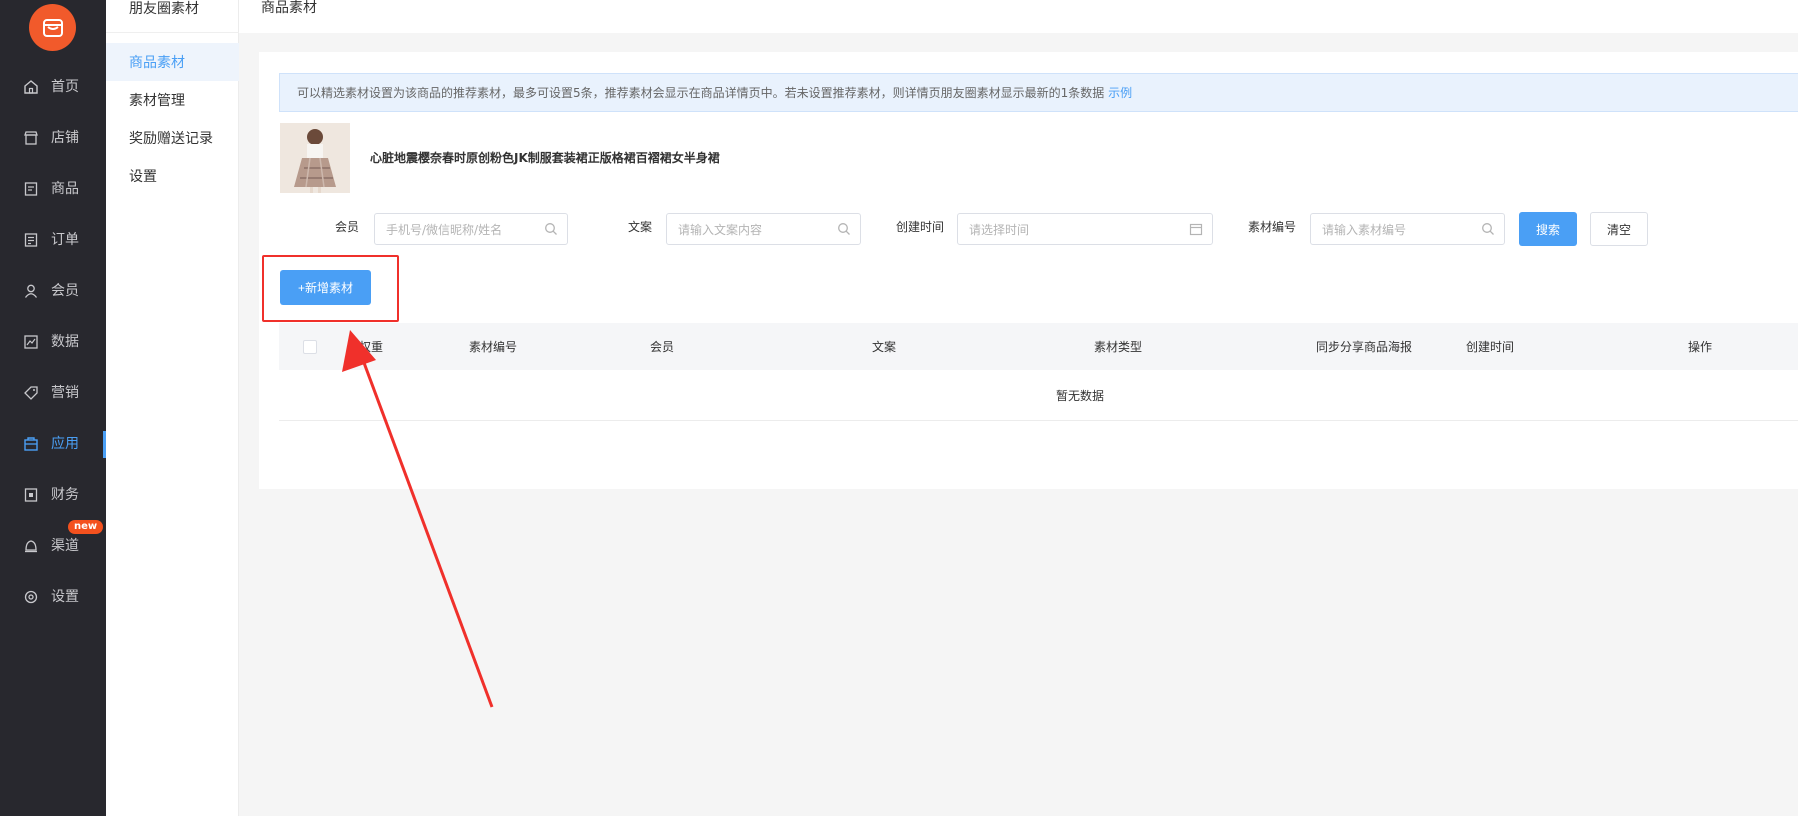 This screenshot has height=816, width=1798. Describe the element at coordinates (65, 342) in the screenshot. I see `nav-label: 数据` at that location.